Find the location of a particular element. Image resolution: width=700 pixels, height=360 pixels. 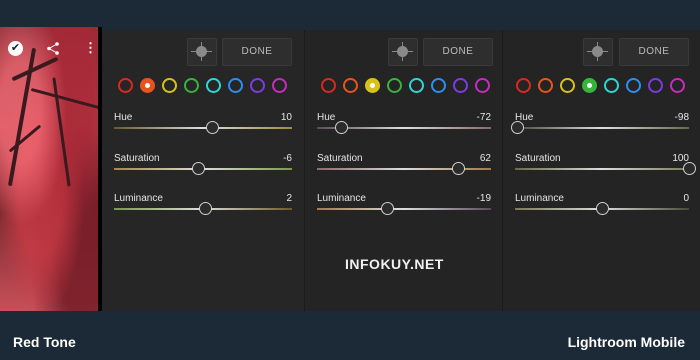

slider-value: -6 is located at coordinates (287, 158).